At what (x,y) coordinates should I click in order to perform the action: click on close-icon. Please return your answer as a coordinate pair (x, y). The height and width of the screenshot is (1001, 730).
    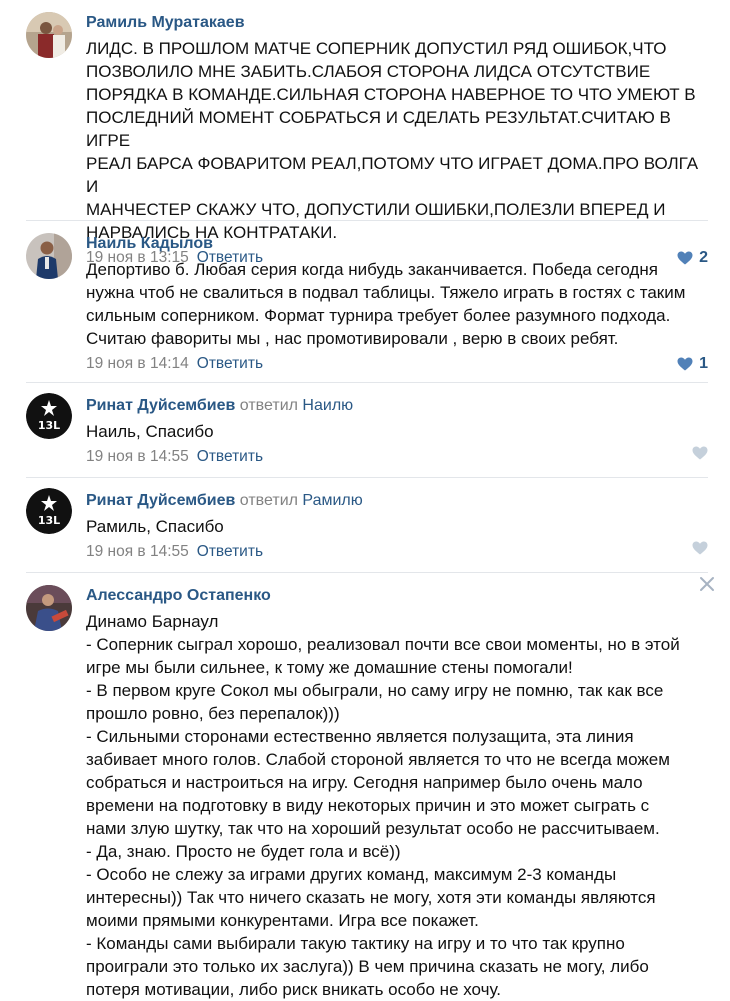
    Looking at the image, I should click on (707, 584).